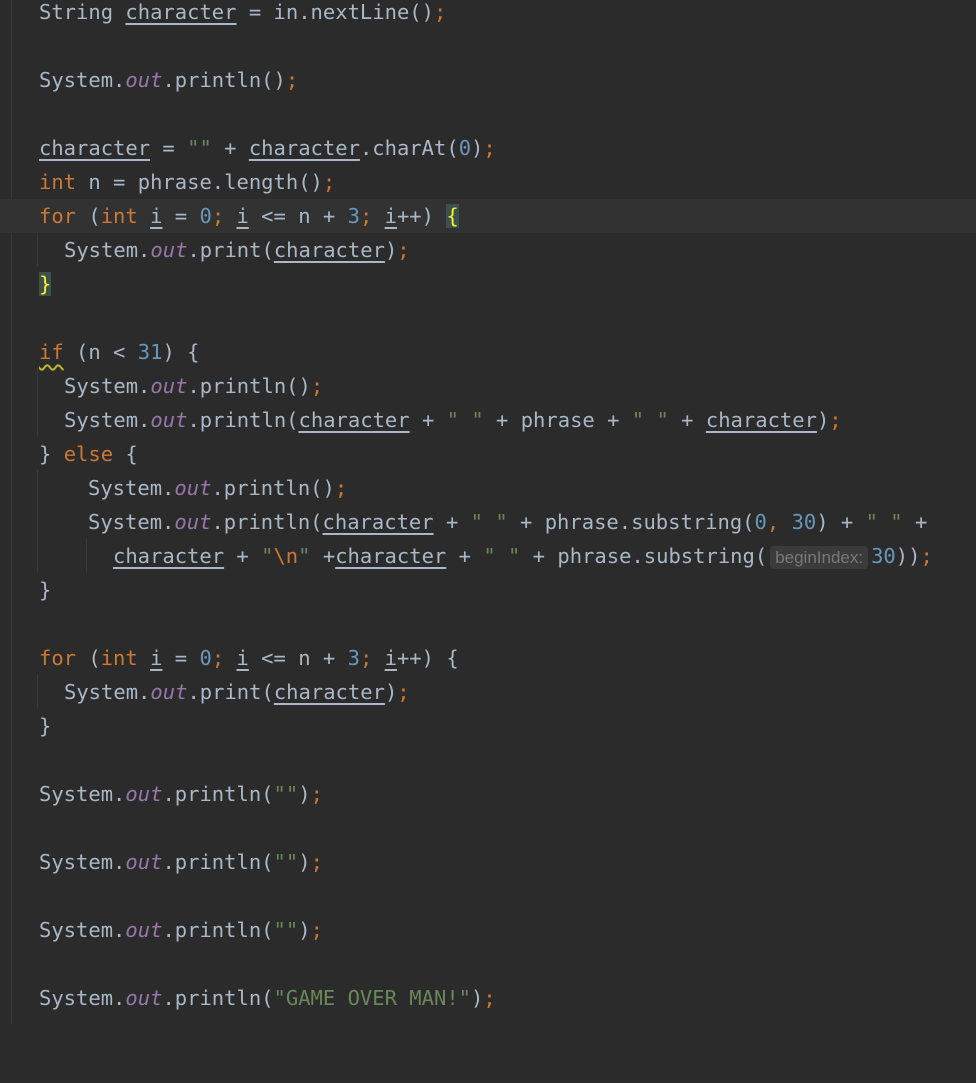 The width and height of the screenshot is (976, 1083). I want to click on code-token: (, so click(88, 216).